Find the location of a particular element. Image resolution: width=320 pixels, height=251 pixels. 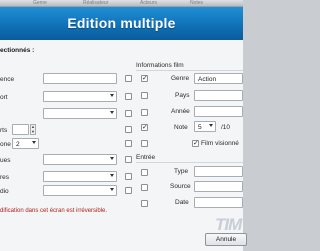

section-informations-film: Informations film is located at coordinates (160, 65).